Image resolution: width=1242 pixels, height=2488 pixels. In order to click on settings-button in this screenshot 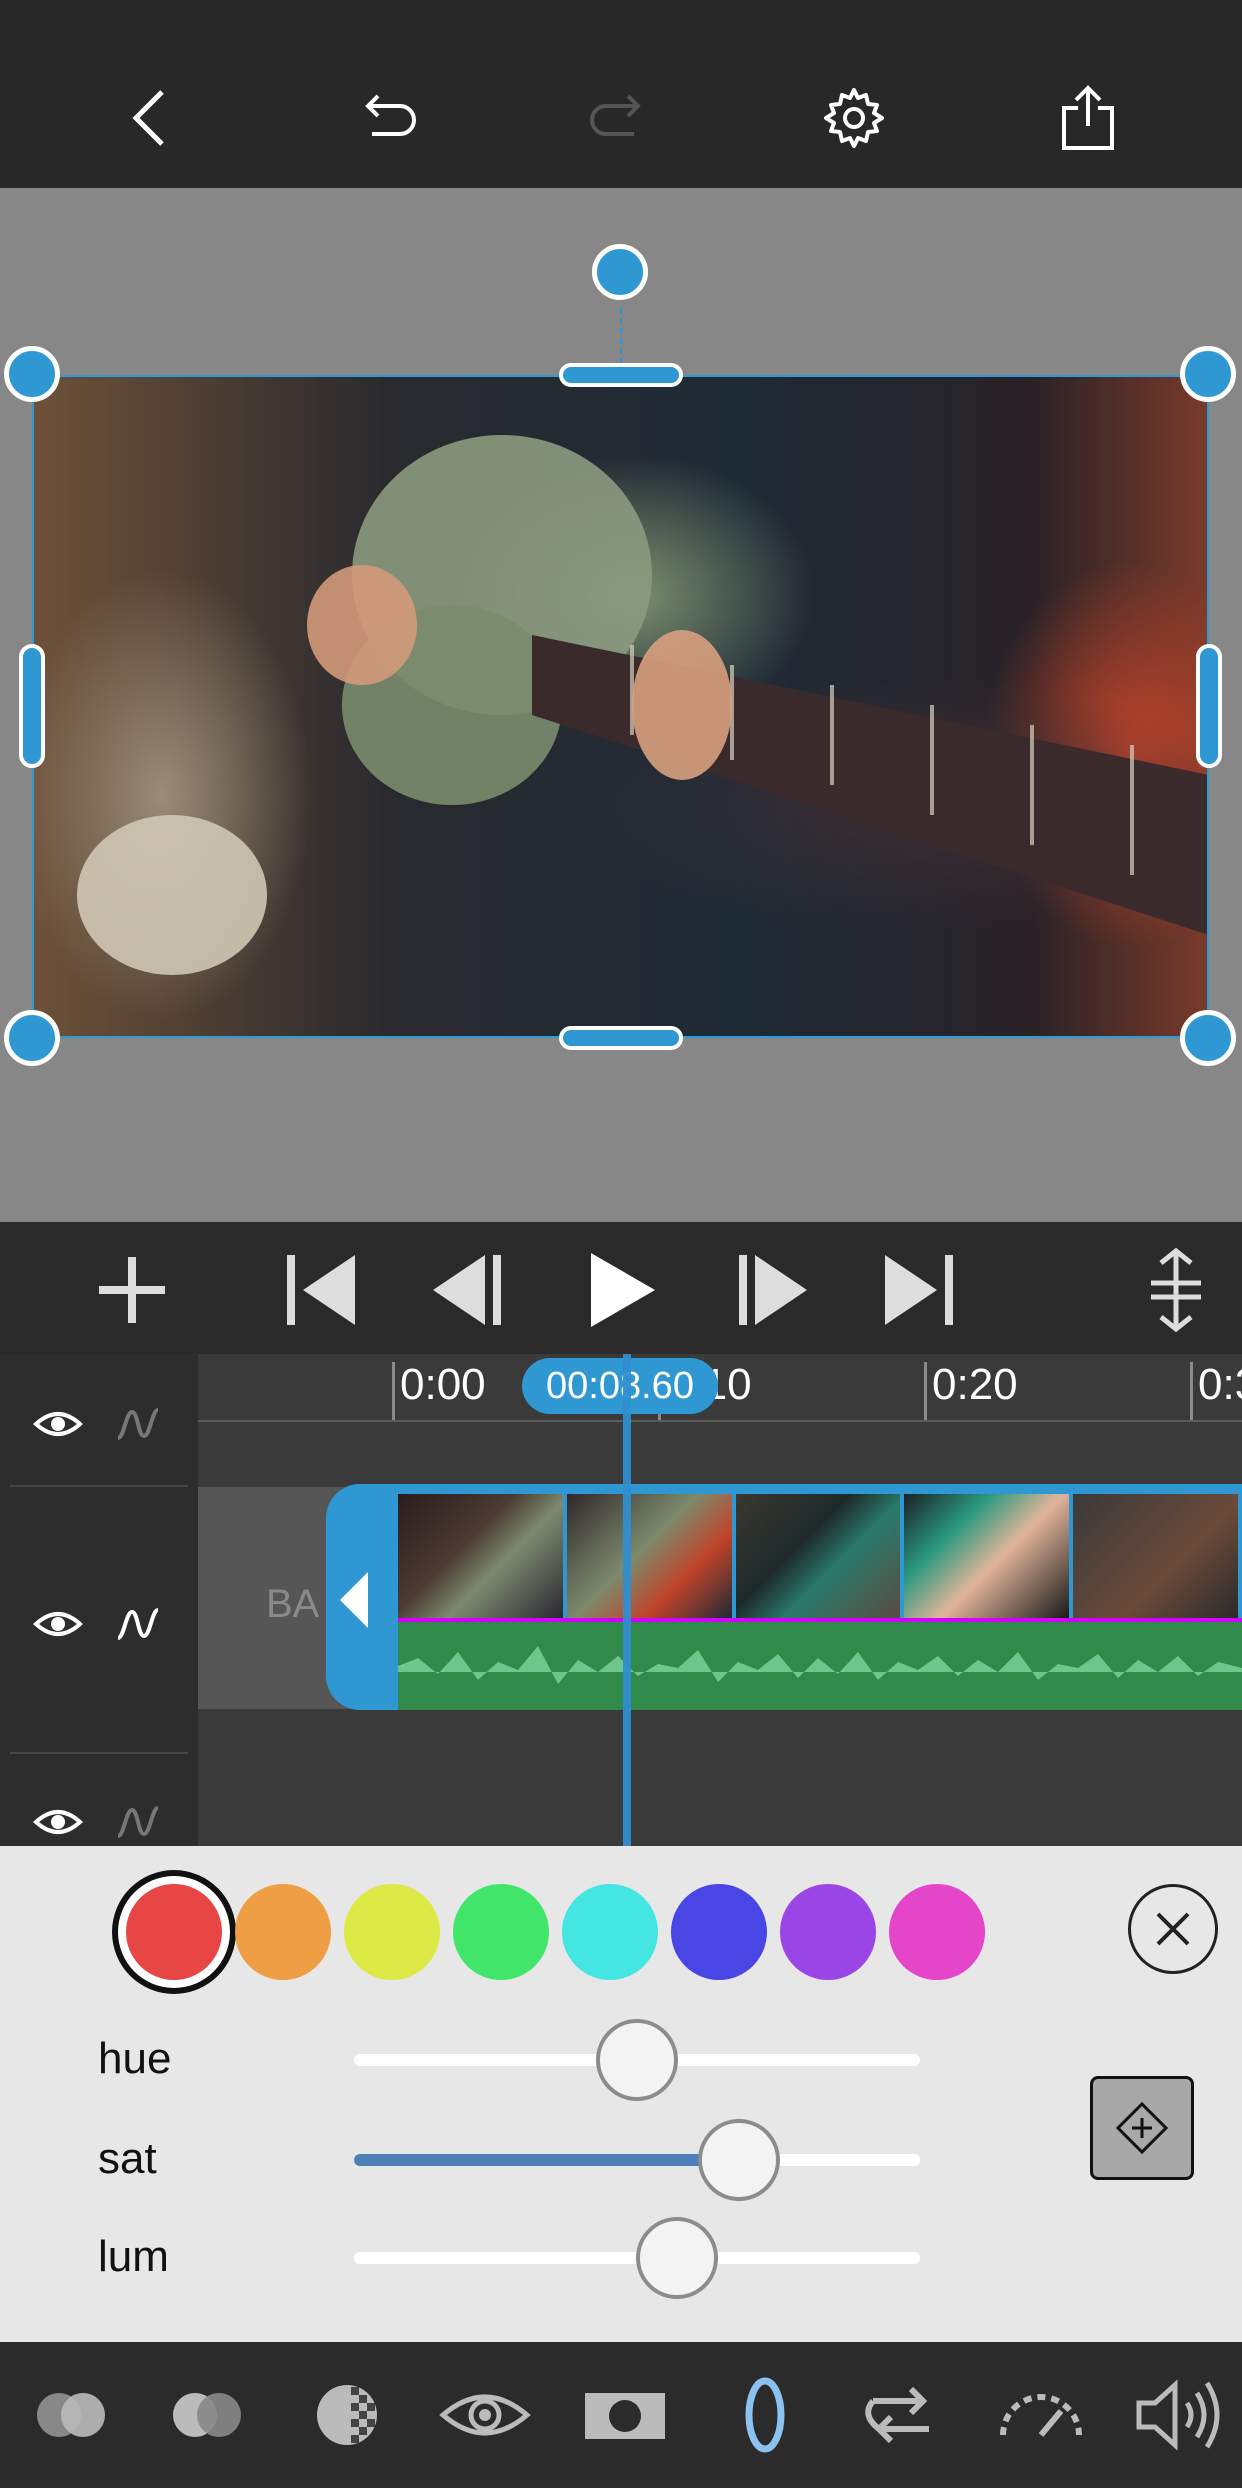, I will do `click(854, 118)`.